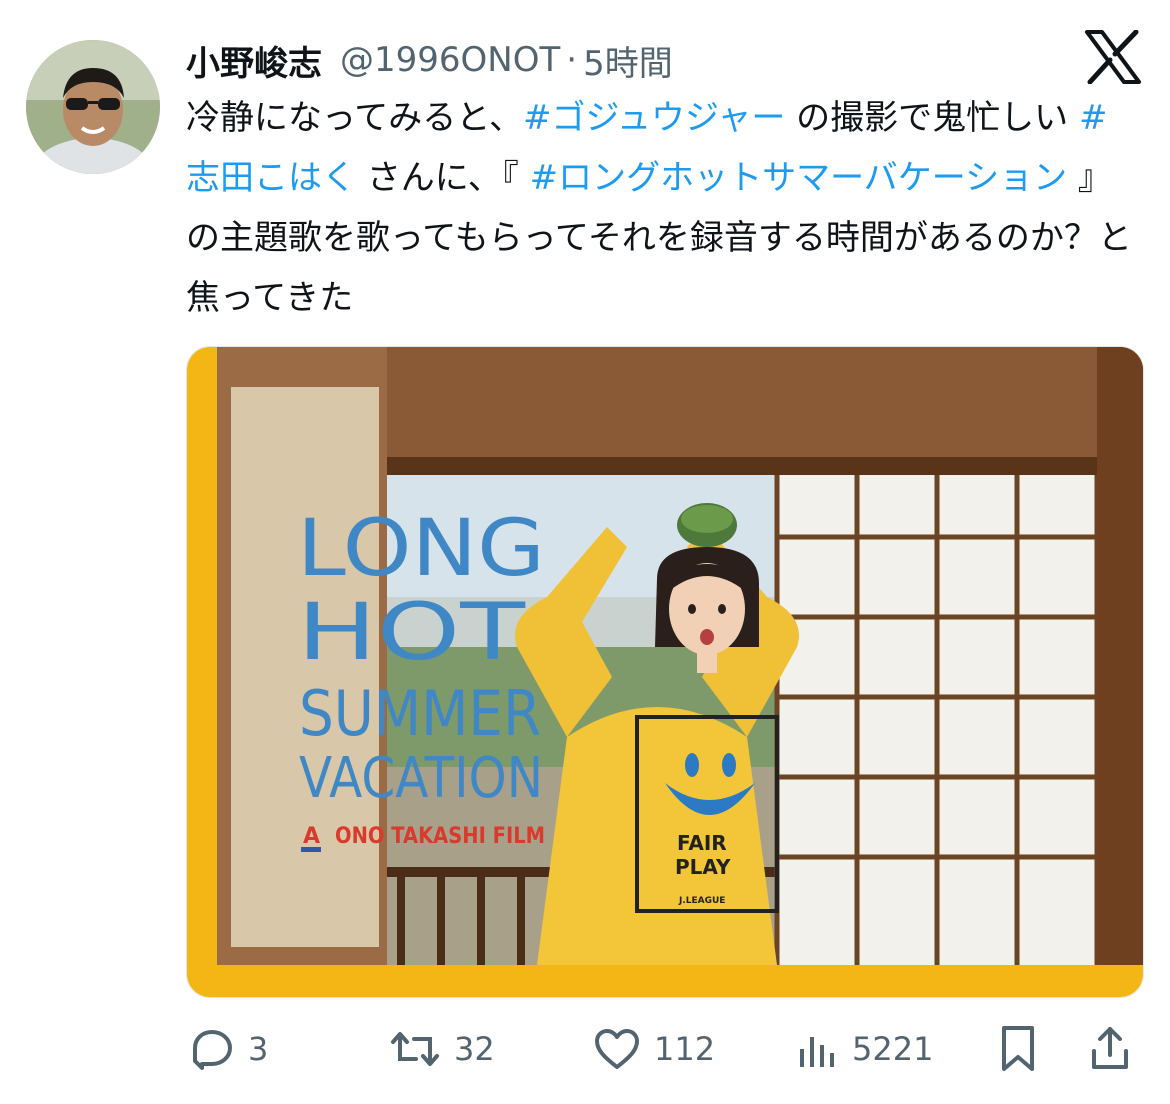 The width and height of the screenshot is (1170, 1104). What do you see at coordinates (93, 107) in the screenshot?
I see `author-avatar` at bounding box center [93, 107].